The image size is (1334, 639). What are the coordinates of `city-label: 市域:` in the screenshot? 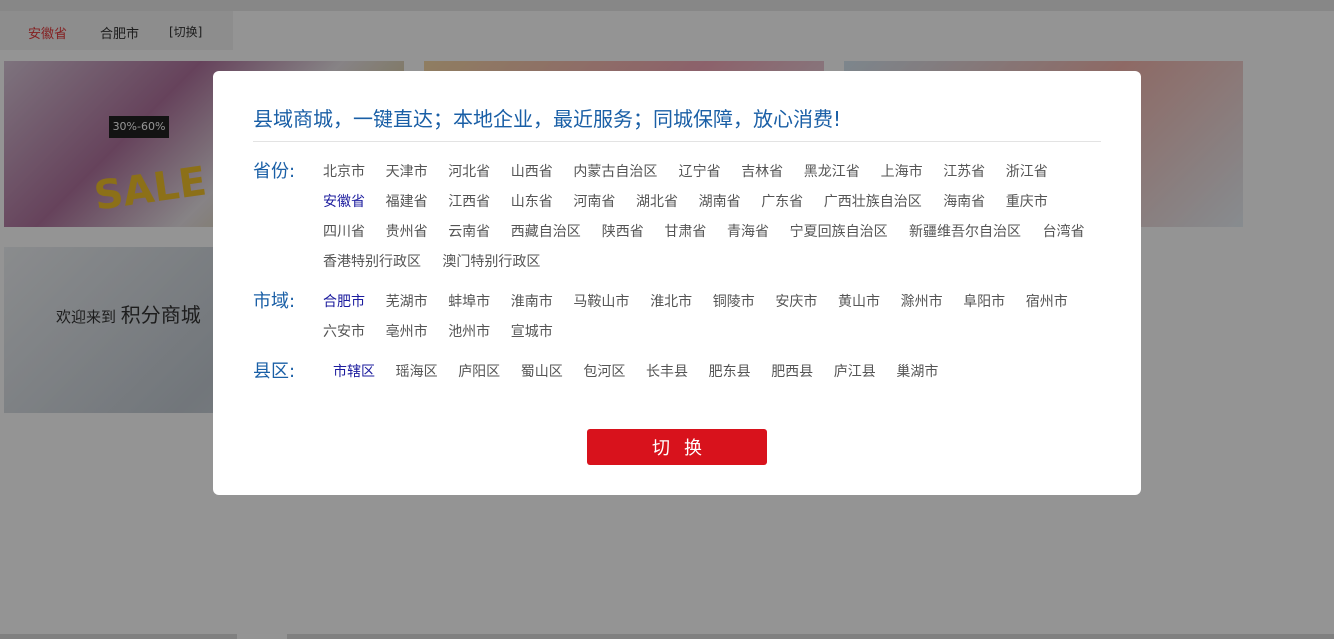 It's located at (274, 301).